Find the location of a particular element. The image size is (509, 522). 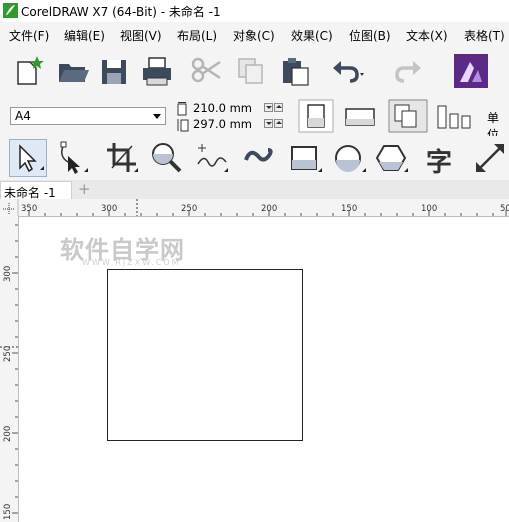

pick-tool-button is located at coordinates (28, 158).